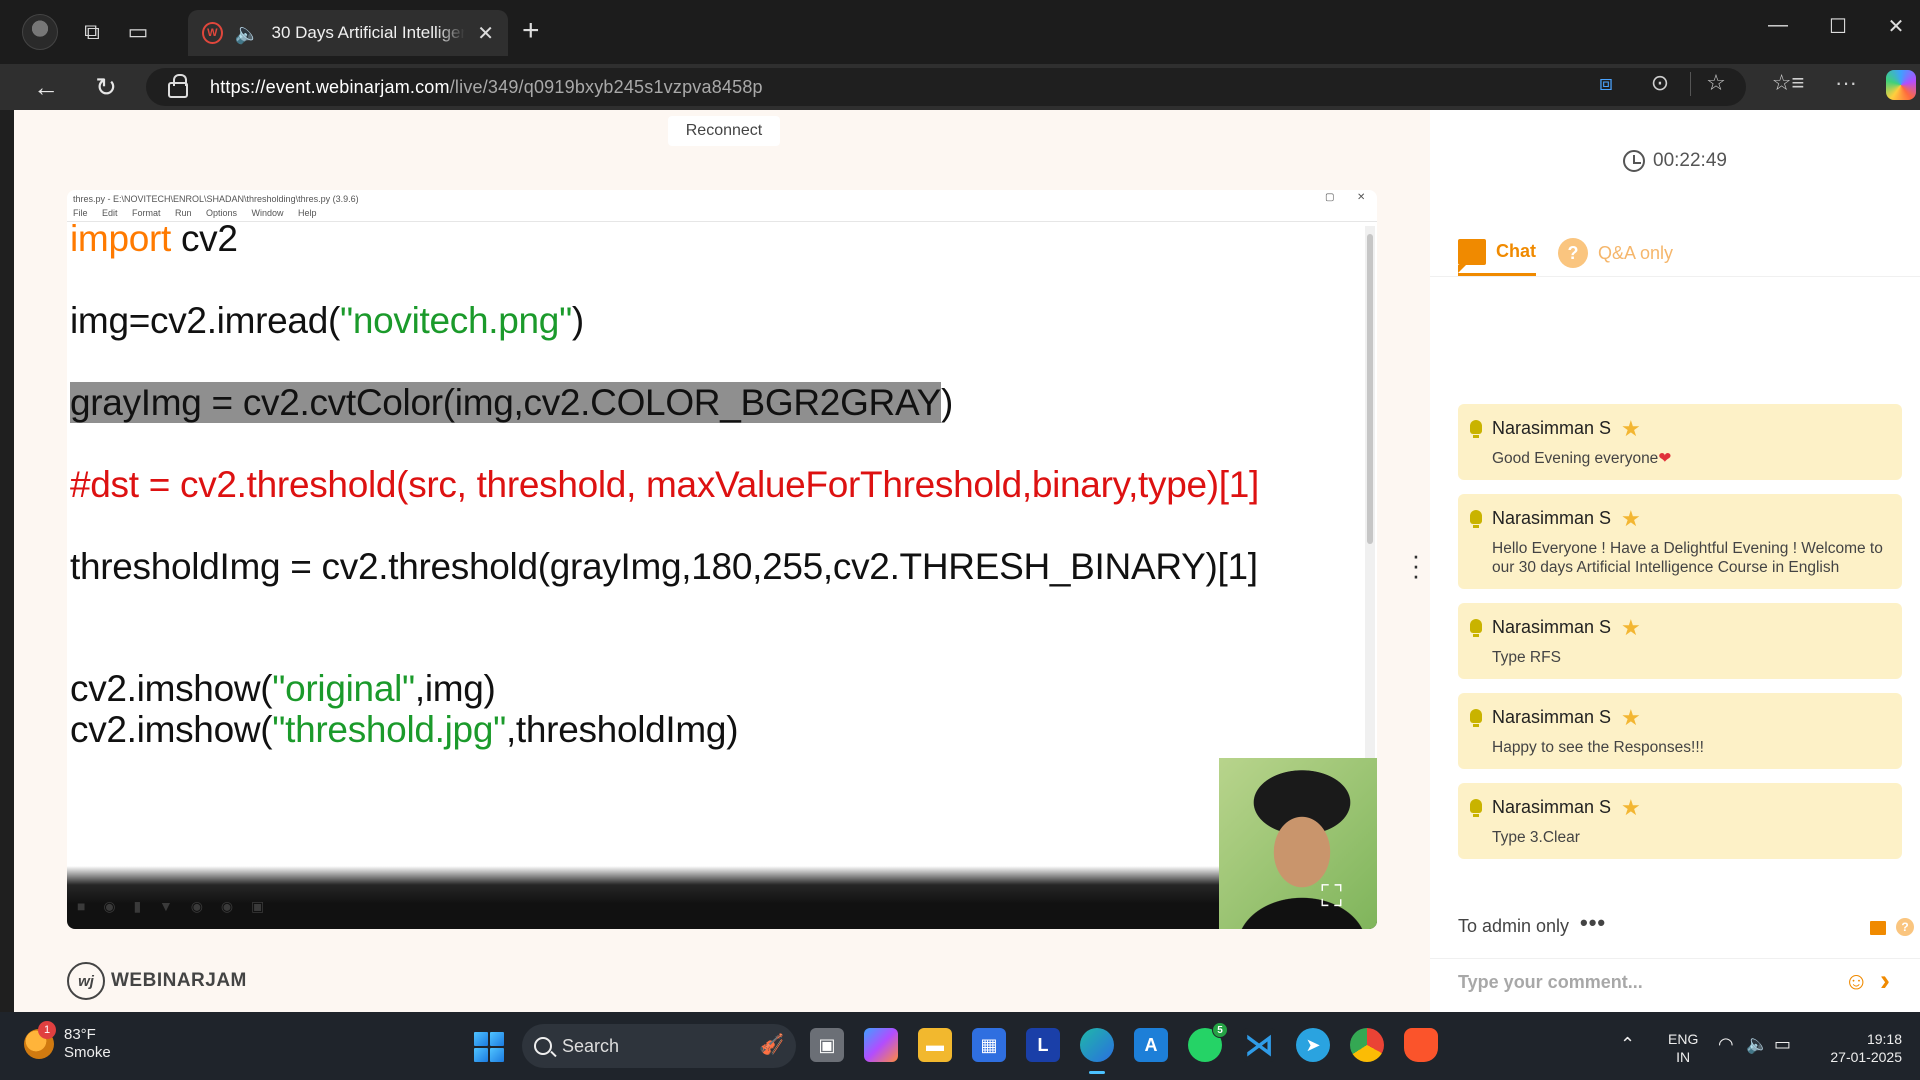 The width and height of the screenshot is (1920, 1080). I want to click on code-line-6: cv2.imshow("original",img), so click(283, 688).